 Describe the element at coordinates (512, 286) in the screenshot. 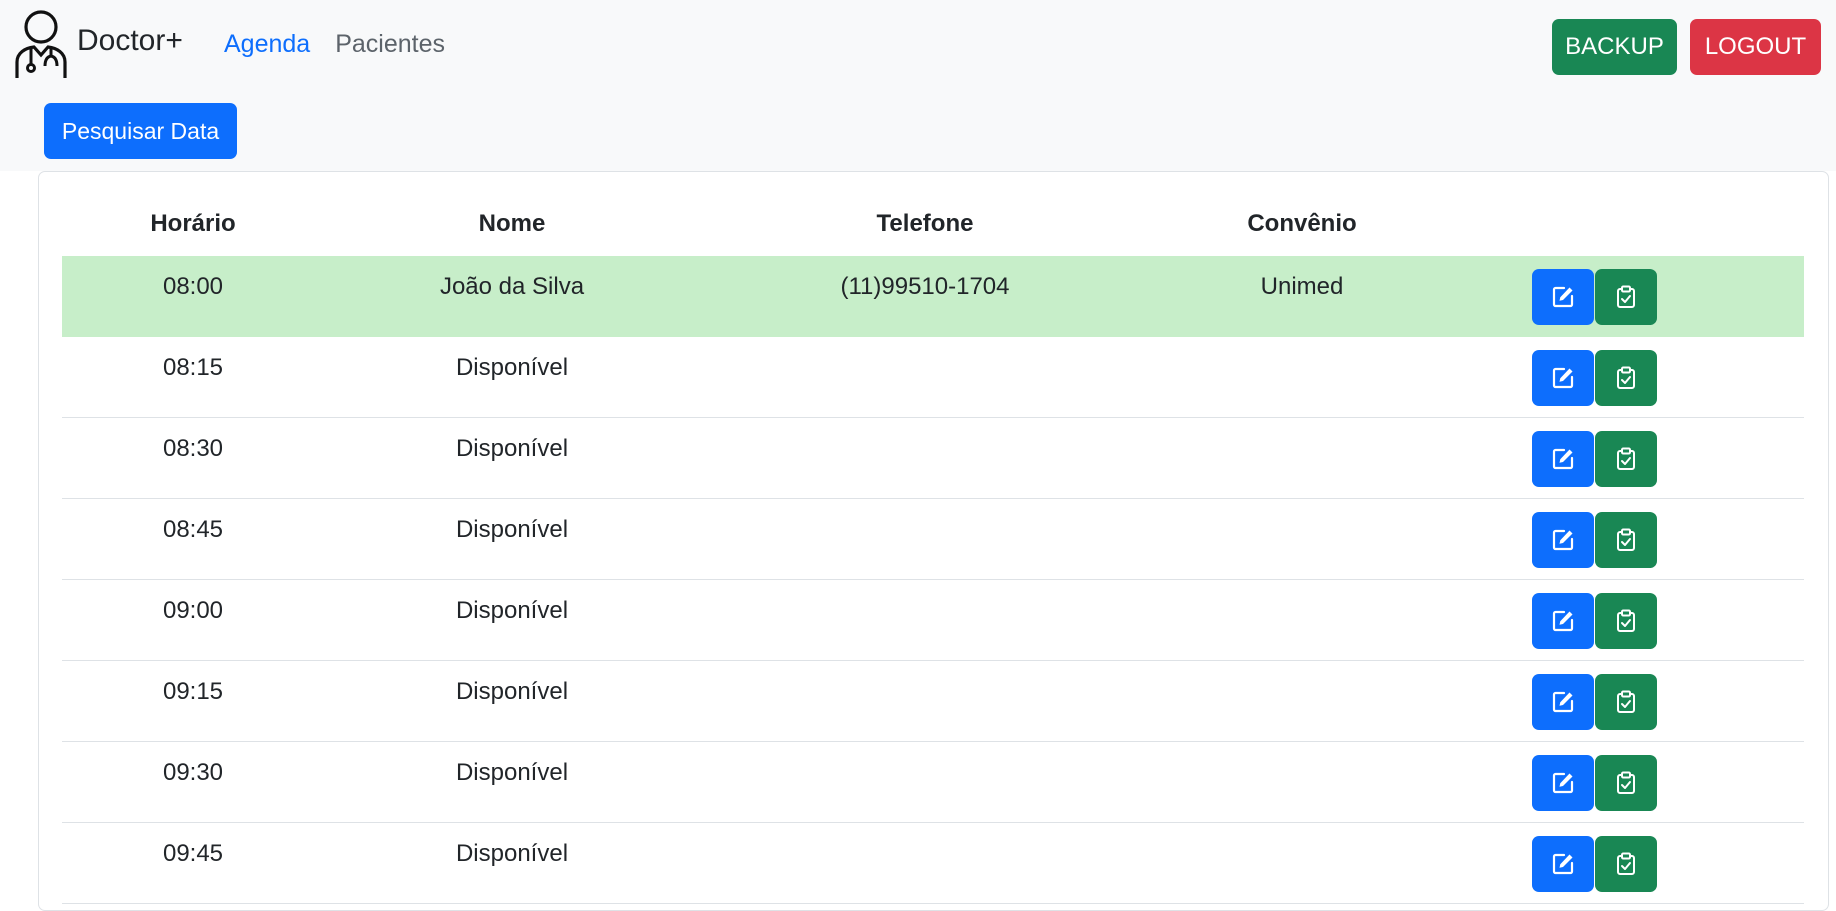

I see `row-name: João da Silva` at that location.